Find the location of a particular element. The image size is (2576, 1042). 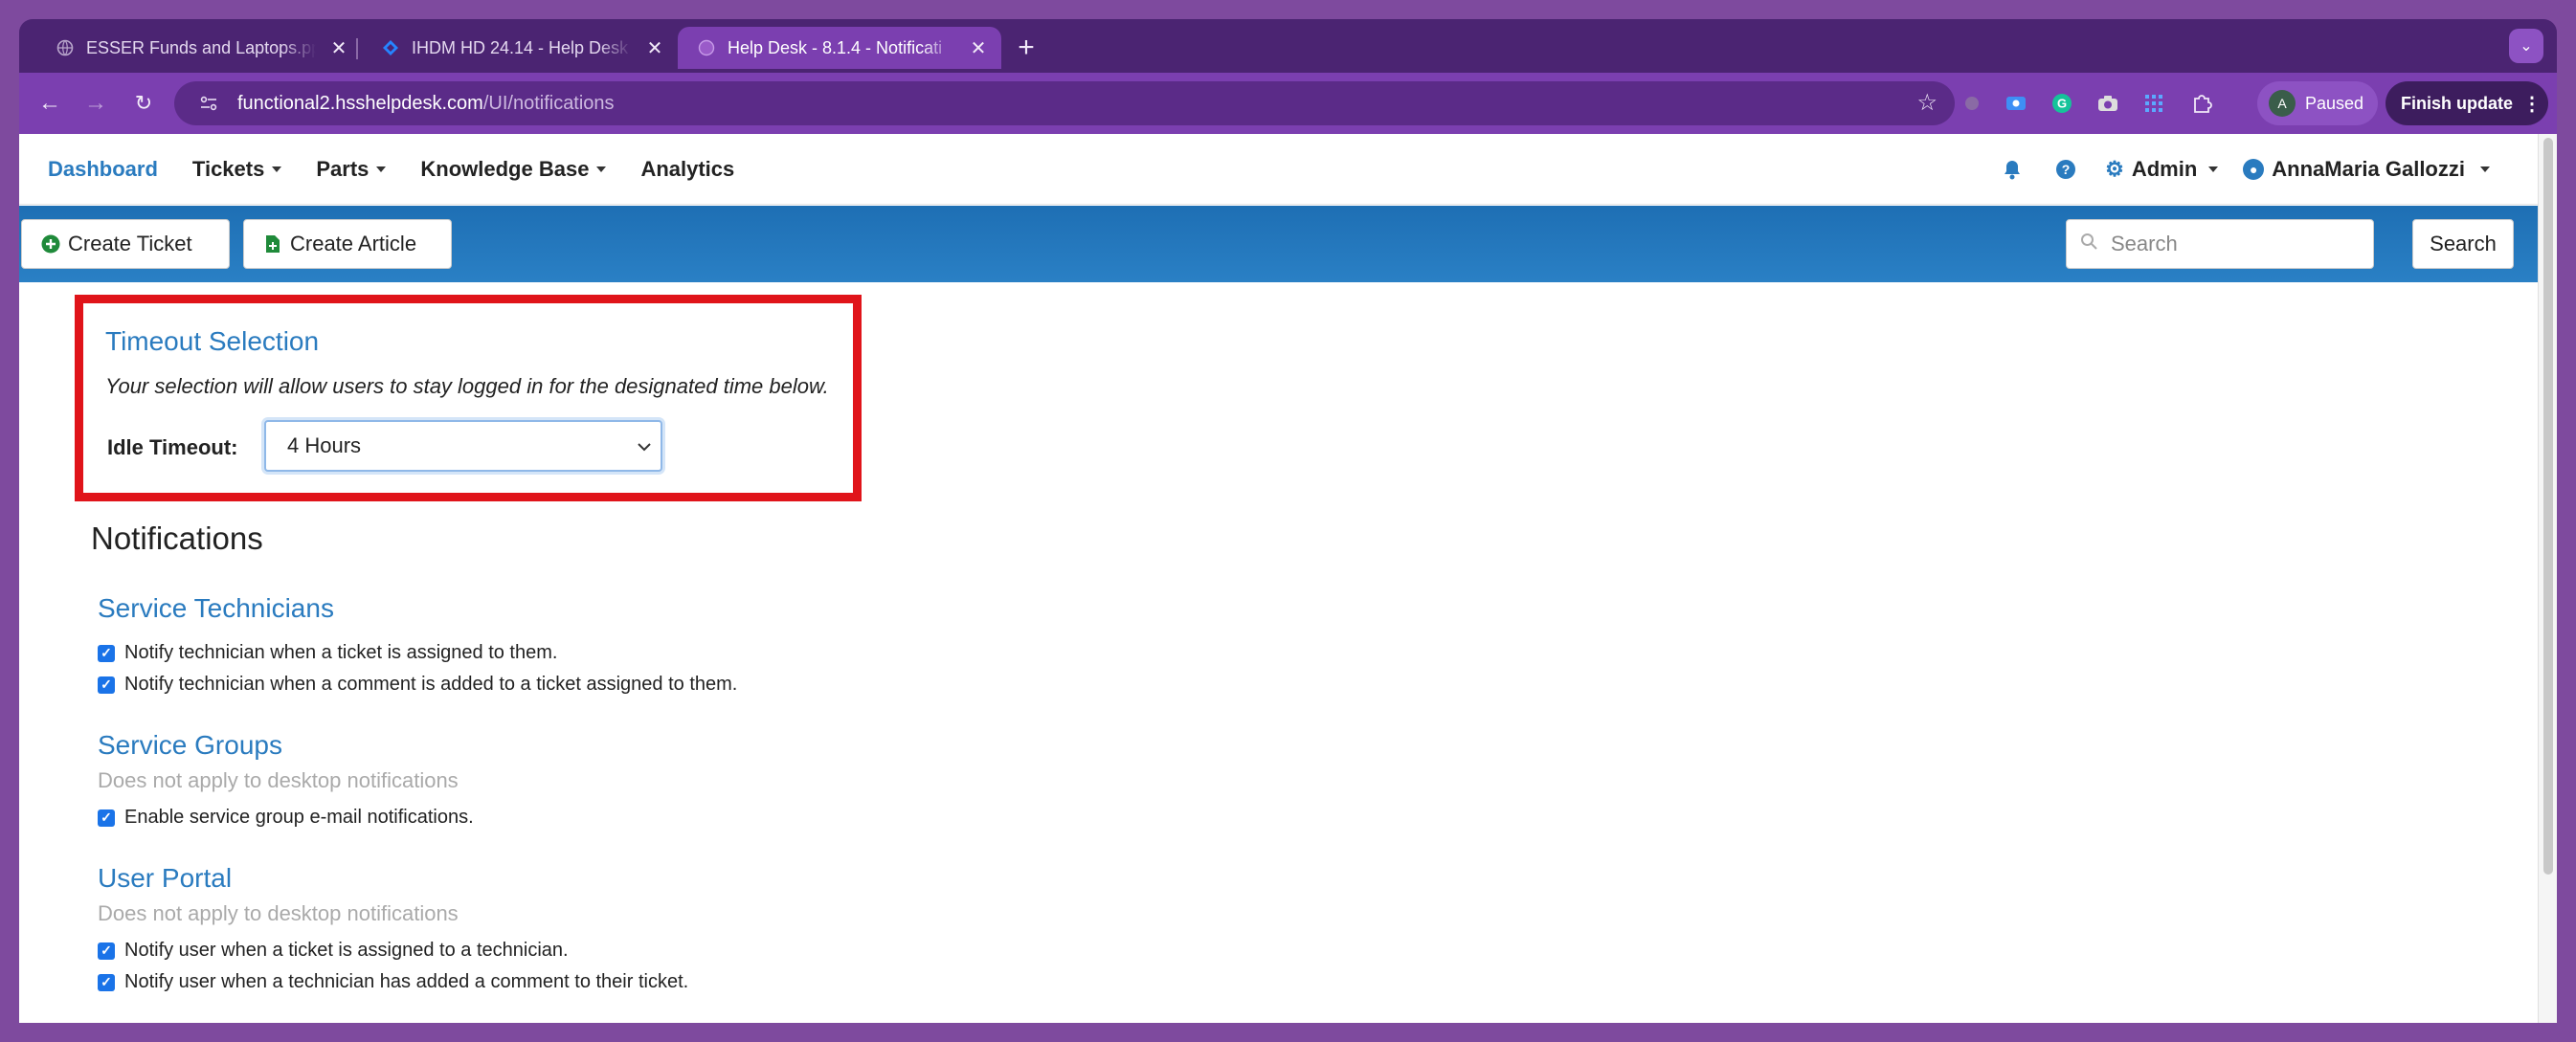

apps-grid-icon is located at coordinates (2154, 104).